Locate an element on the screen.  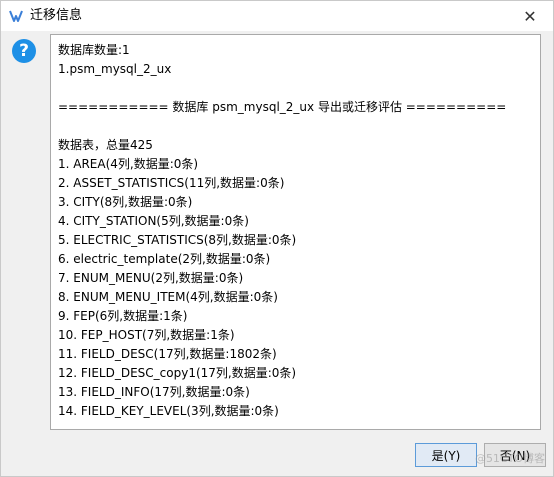
question-icon: ? is located at coordinates (24, 51).